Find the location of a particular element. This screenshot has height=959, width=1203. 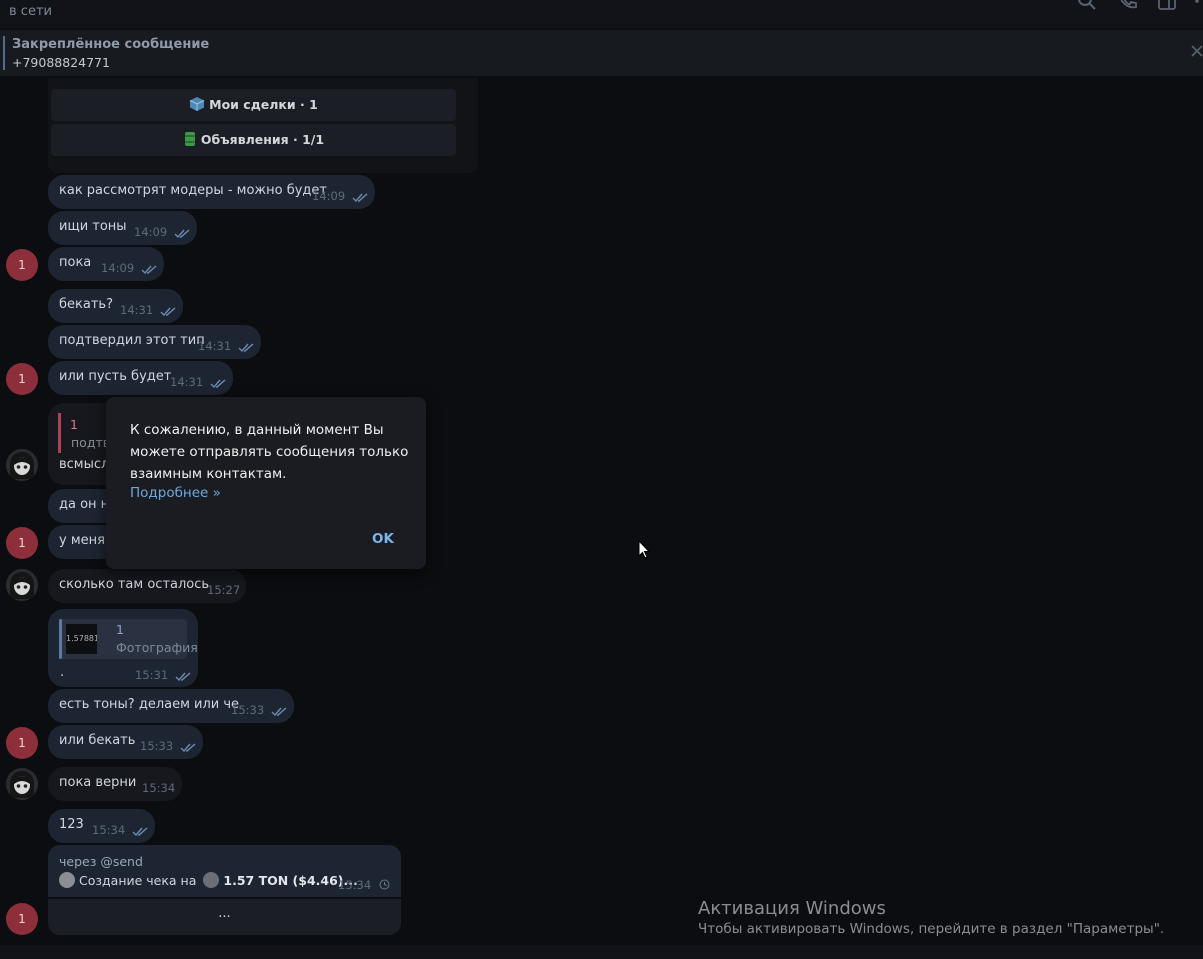

message-text: сколько там осталось is located at coordinates (134, 584).